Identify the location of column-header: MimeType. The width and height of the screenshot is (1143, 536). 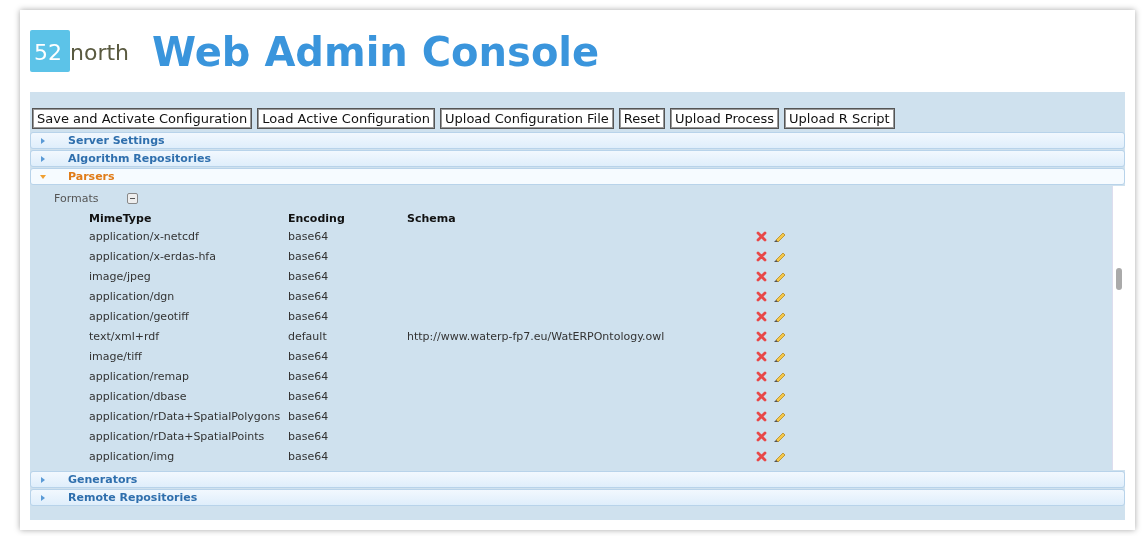
(121, 218).